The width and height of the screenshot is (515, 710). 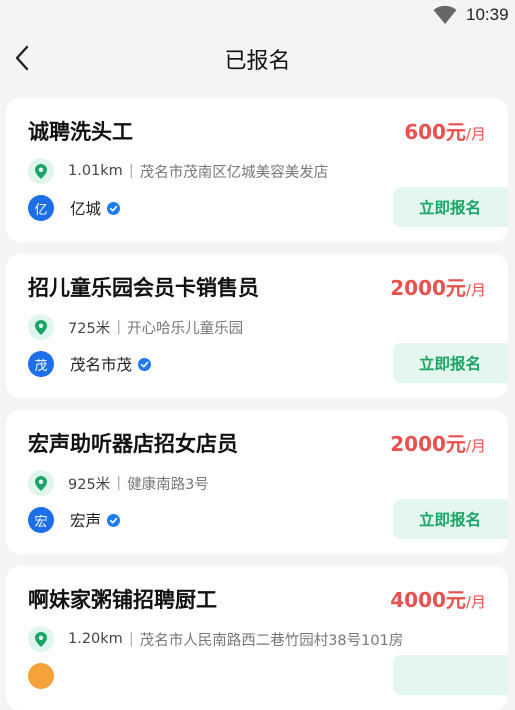 What do you see at coordinates (271, 640) in the screenshot?
I see `address: 茂名市人民南路西二巷竹园村38号101房` at bounding box center [271, 640].